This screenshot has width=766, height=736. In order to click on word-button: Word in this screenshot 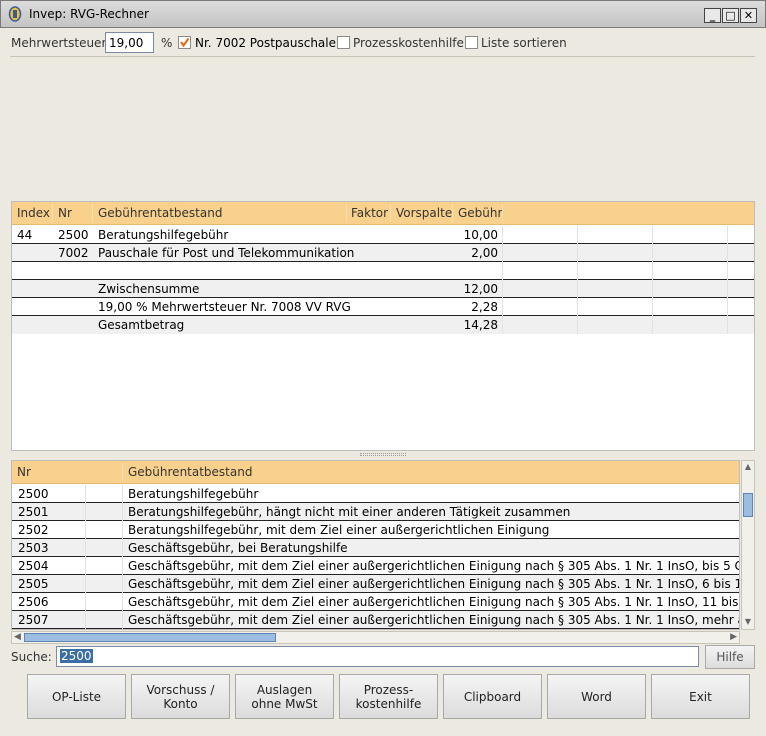, I will do `click(596, 696)`.